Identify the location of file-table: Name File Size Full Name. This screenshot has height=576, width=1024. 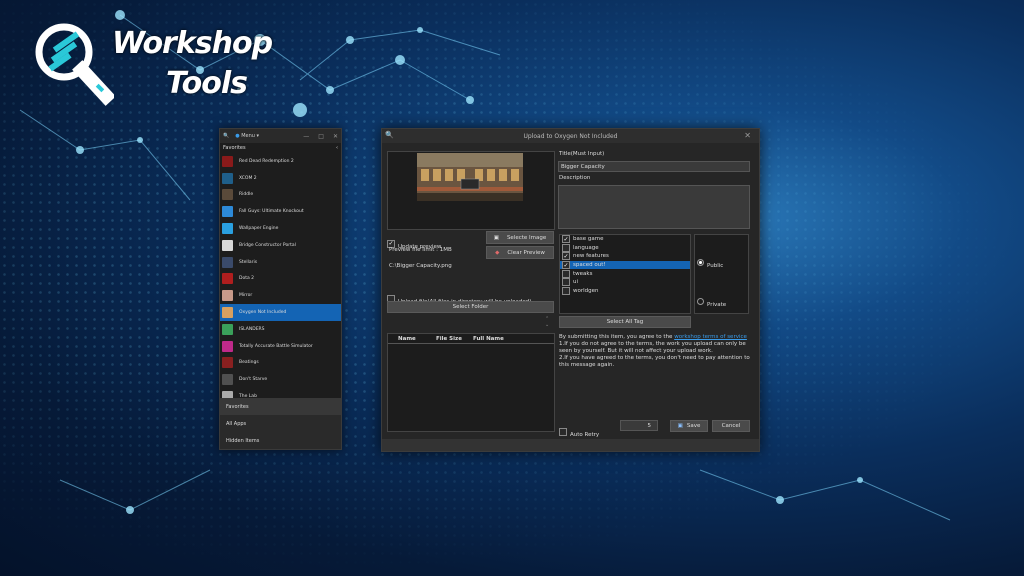
(471, 382).